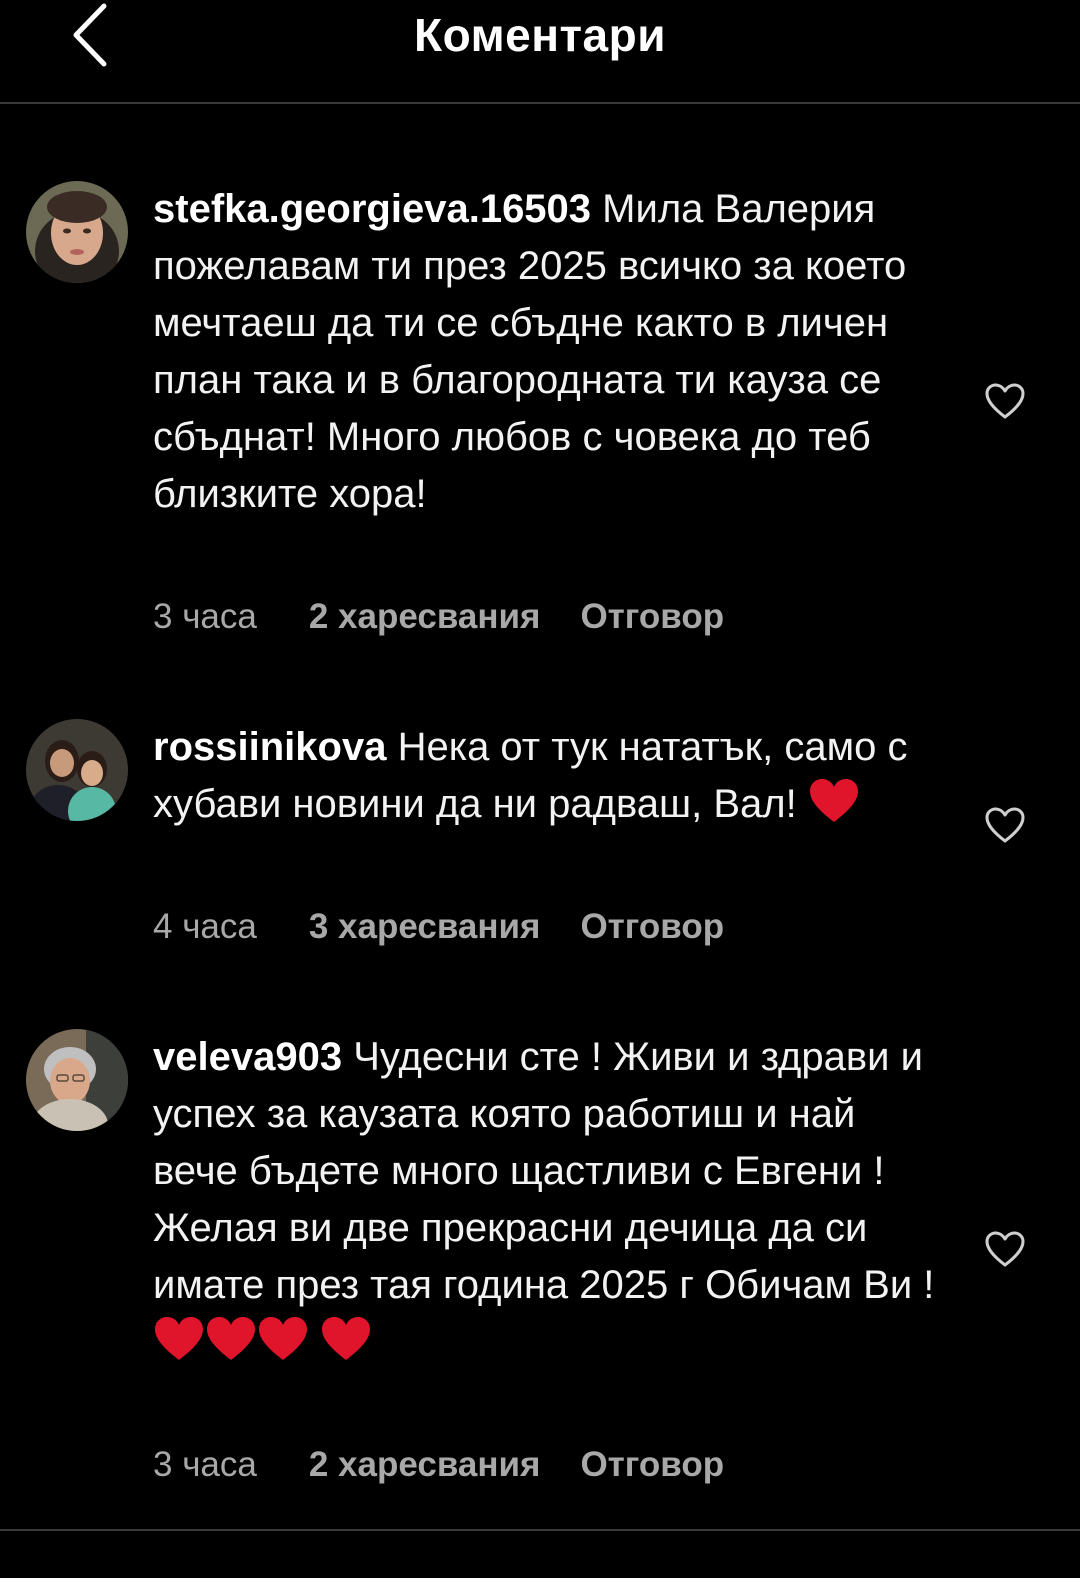 This screenshot has width=1080, height=1578. I want to click on comment-username: rossiinikova, so click(269, 747).